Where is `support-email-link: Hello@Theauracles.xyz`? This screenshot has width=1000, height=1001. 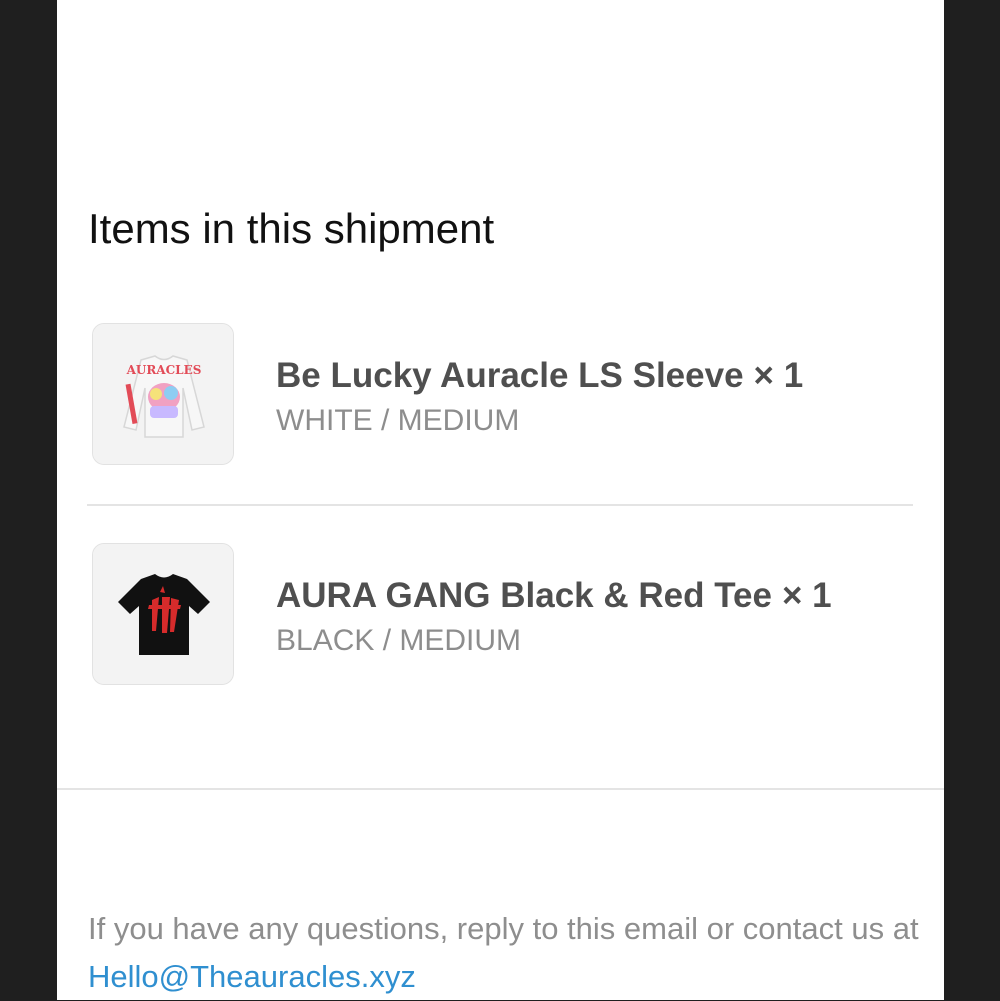
support-email-link: Hello@Theauracles.xyz is located at coordinates (252, 976).